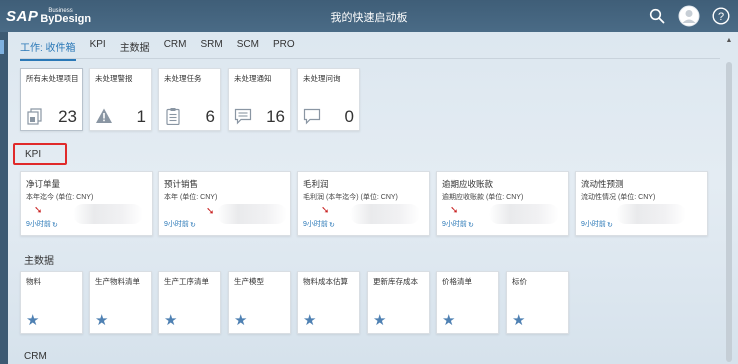 The image size is (738, 364). I want to click on kpi-tile-forecast-sales: 预计销售 本年 (单位: CNY) ➘ 9小时前 ↻, so click(224, 203).